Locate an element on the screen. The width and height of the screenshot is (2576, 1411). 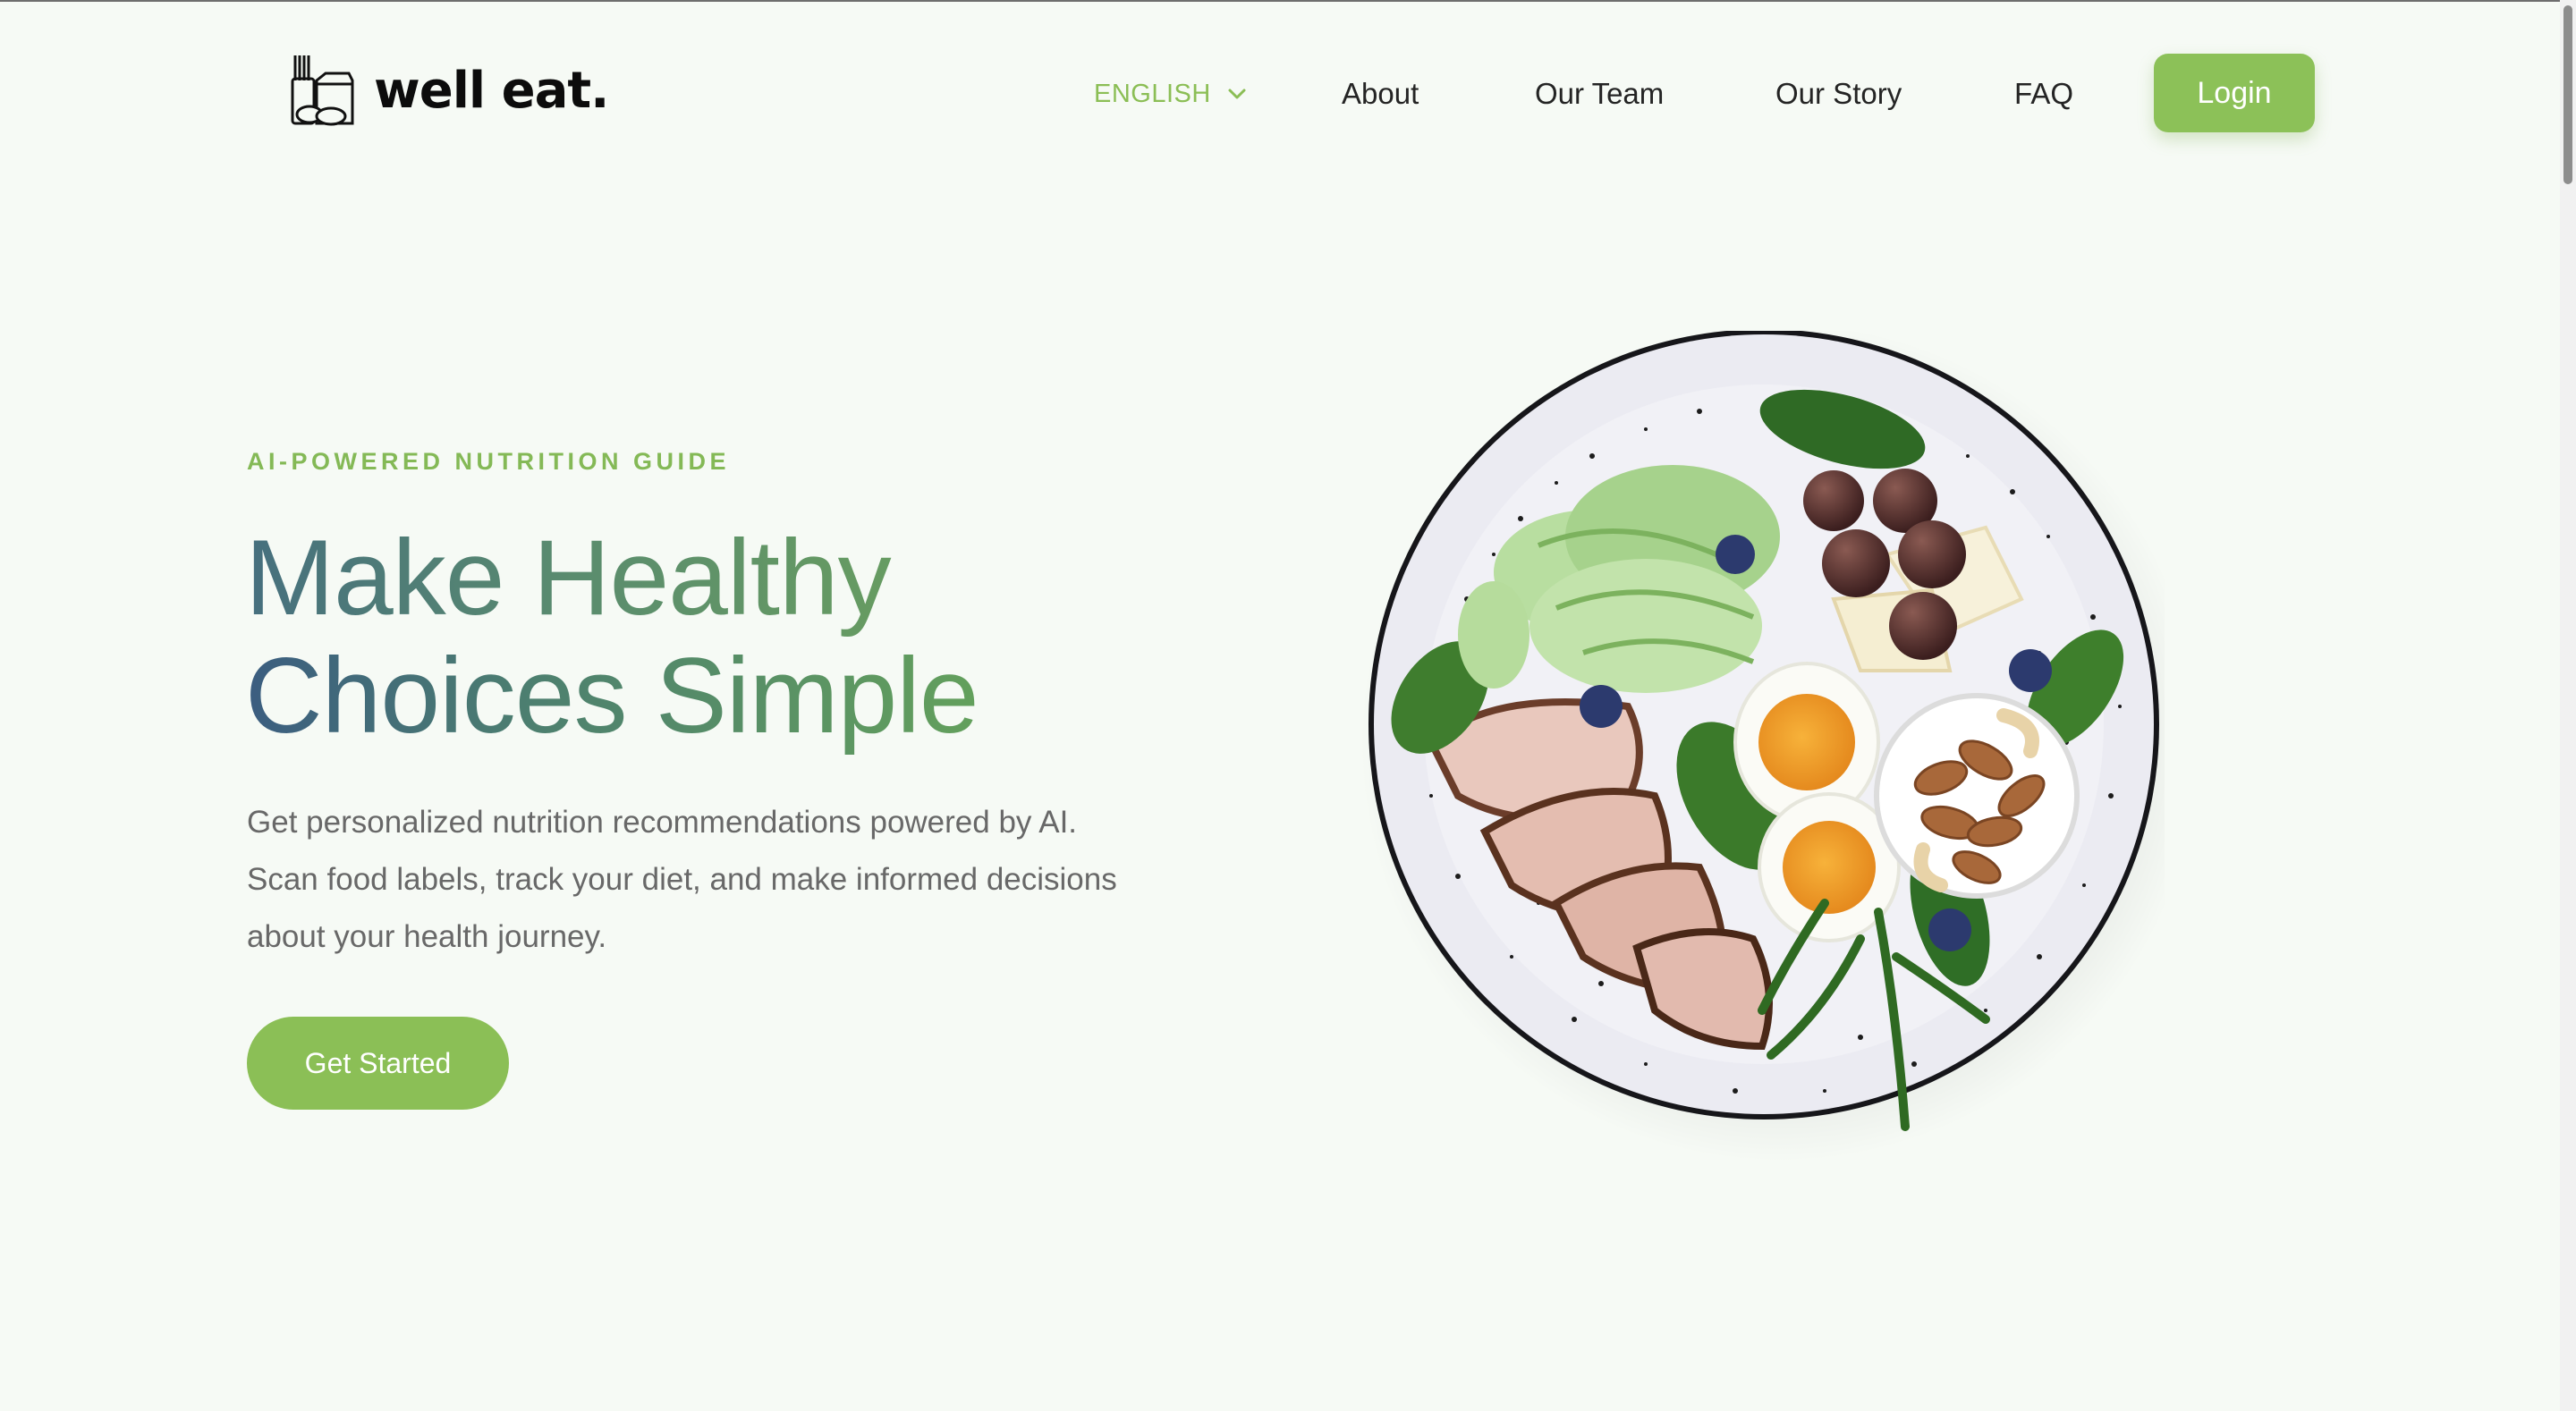
headline-line-1: Make Healthy is located at coordinates (612, 578).